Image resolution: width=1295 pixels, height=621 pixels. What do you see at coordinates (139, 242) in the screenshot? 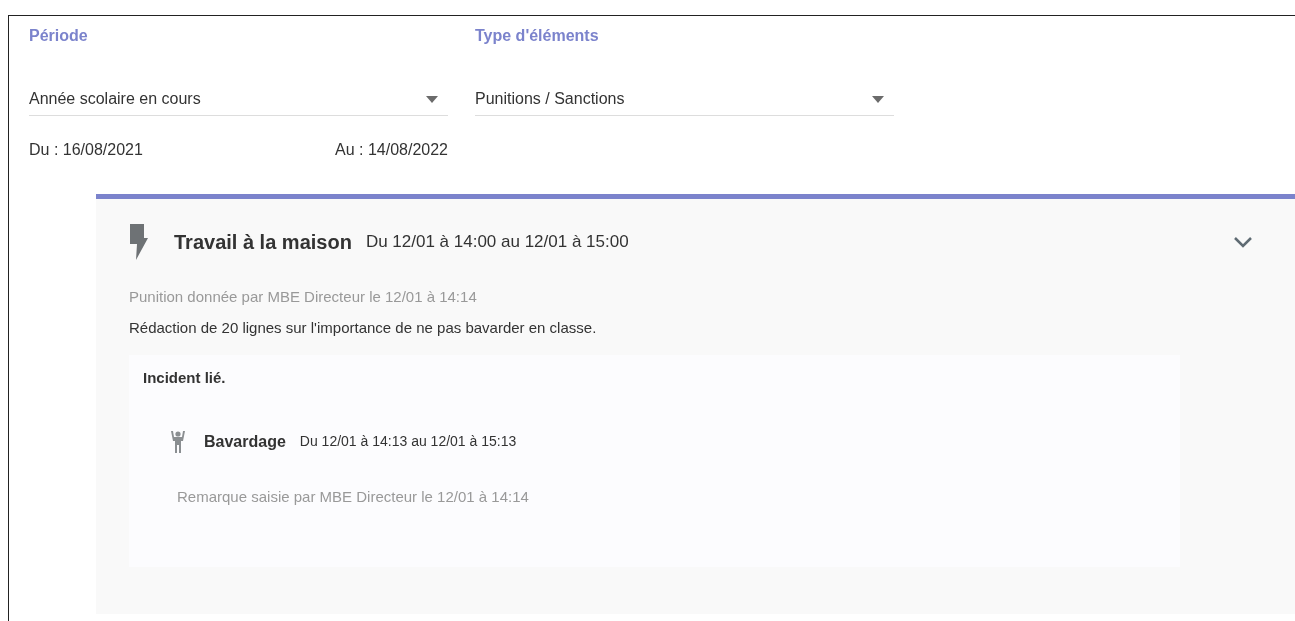
I see `lightning-icon` at bounding box center [139, 242].